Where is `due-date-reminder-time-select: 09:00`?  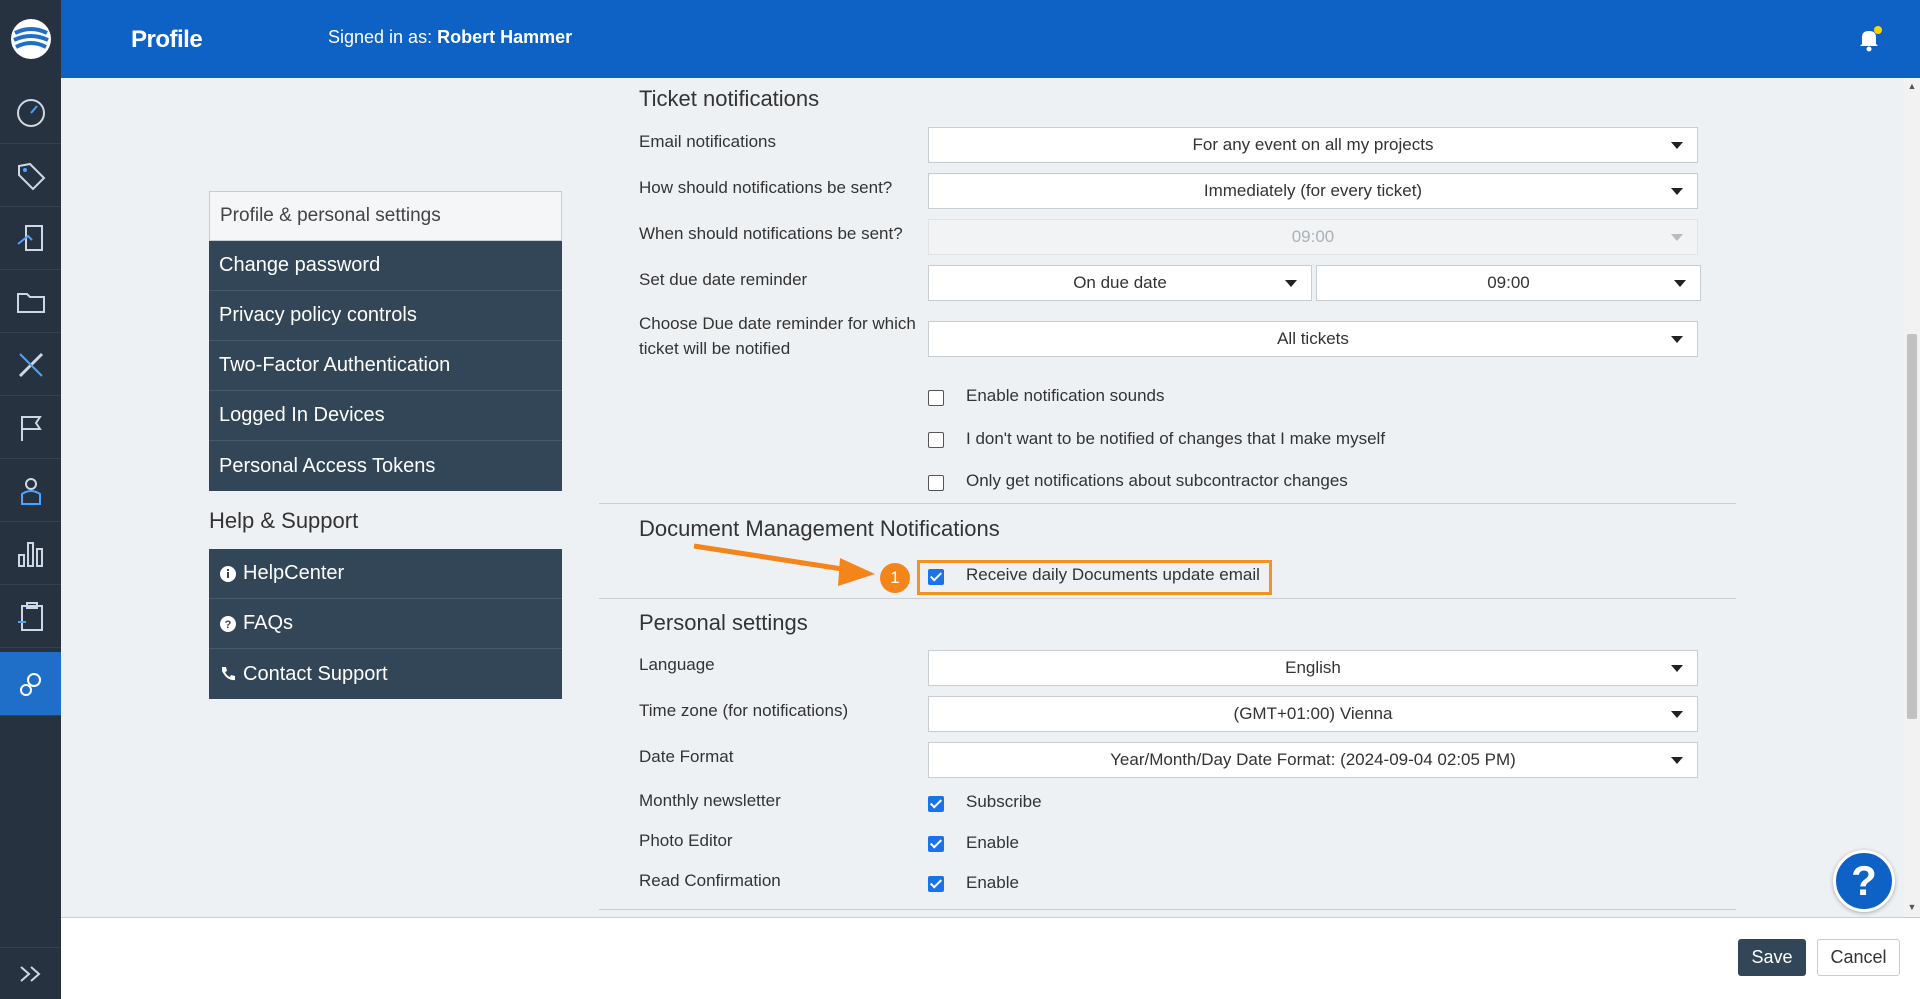
due-date-reminder-time-select: 09:00 is located at coordinates (1508, 283).